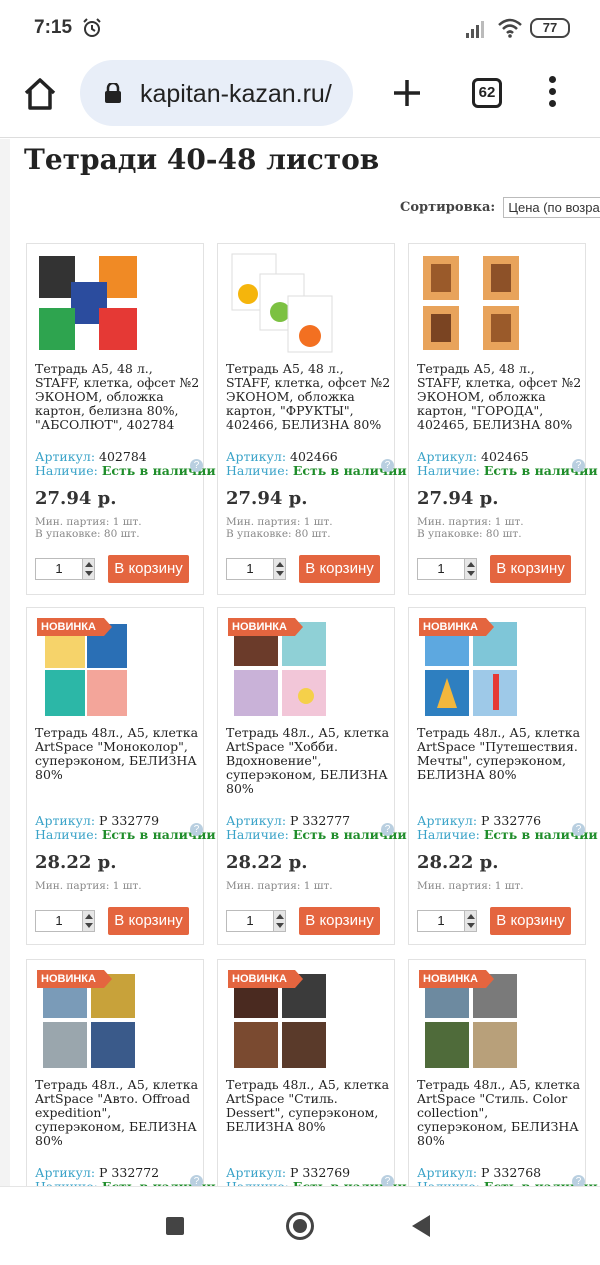 The image size is (600, 1265). What do you see at coordinates (421, 1226) in the screenshot?
I see `back-icon` at bounding box center [421, 1226].